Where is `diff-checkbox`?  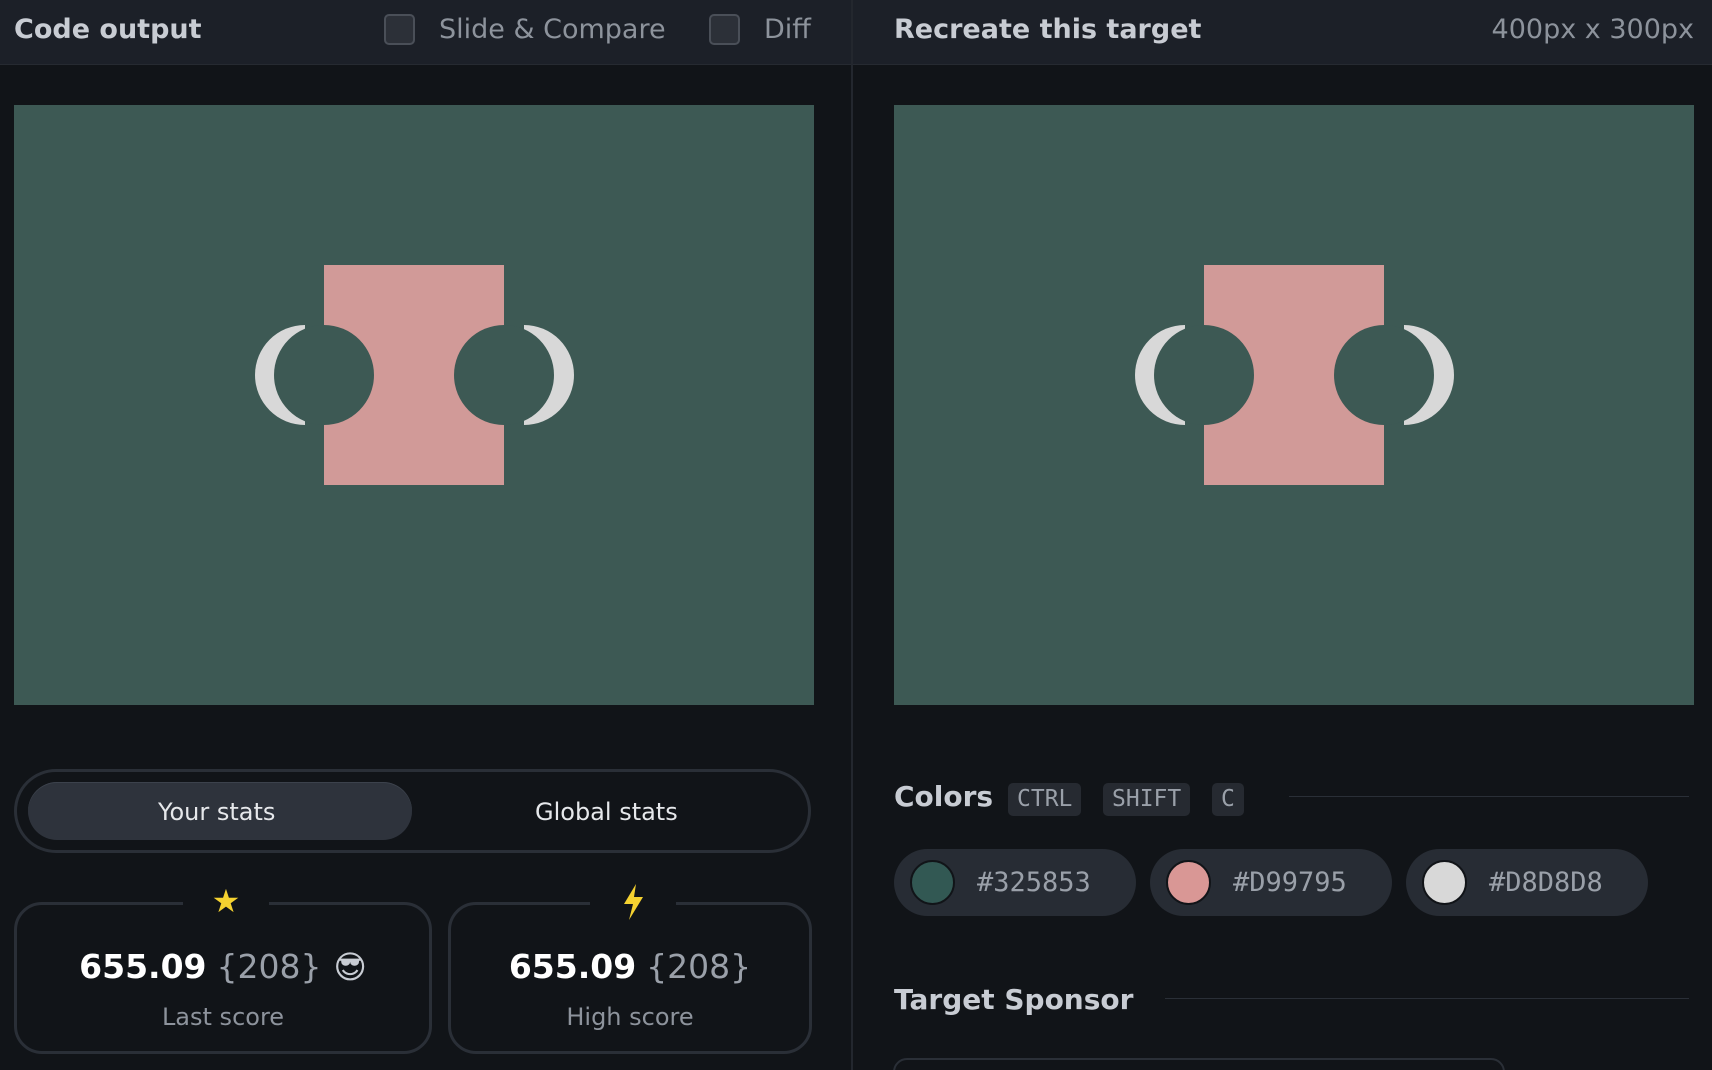
diff-checkbox is located at coordinates (724, 29).